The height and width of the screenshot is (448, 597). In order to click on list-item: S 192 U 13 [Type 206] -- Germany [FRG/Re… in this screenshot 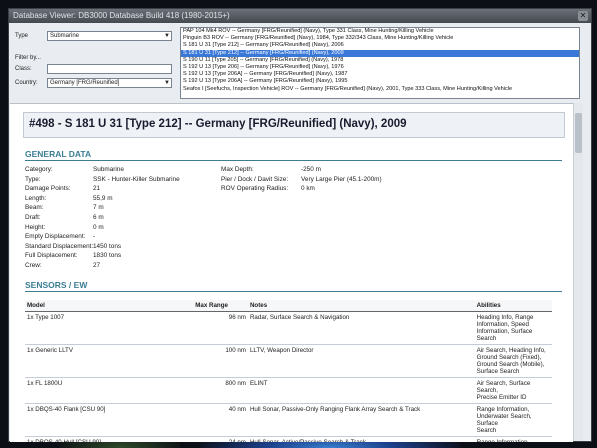, I will do `click(380, 67)`.